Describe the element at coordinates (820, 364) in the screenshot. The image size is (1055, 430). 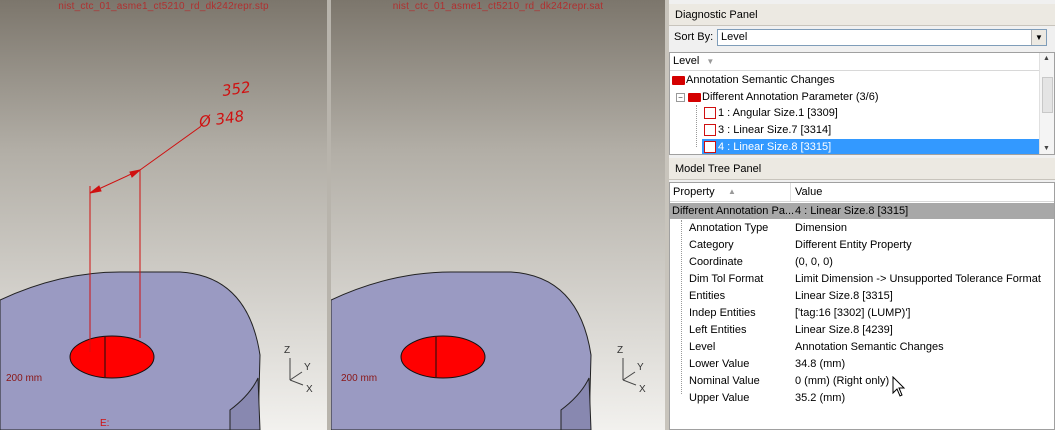
I see `property-value: 34.8 (mm)` at that location.